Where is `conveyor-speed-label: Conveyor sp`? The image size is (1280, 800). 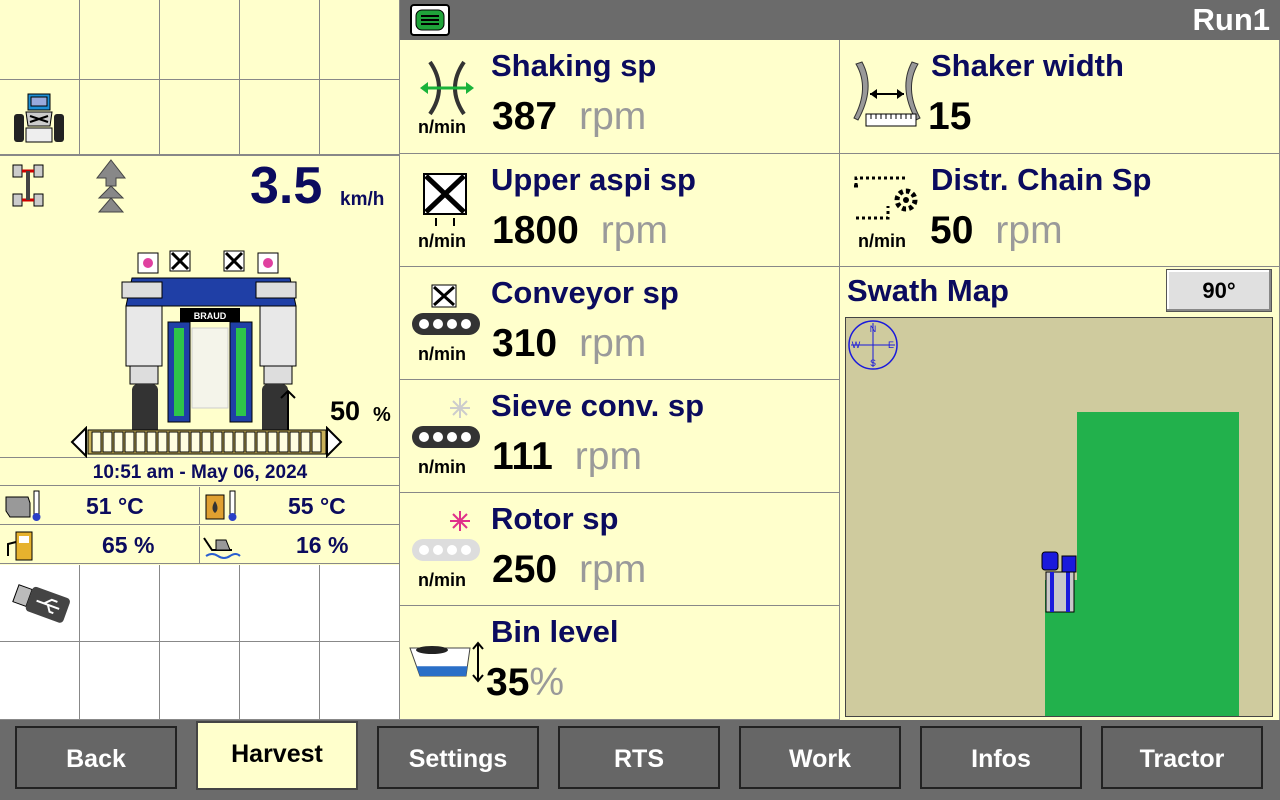 conveyor-speed-label: Conveyor sp is located at coordinates (585, 292).